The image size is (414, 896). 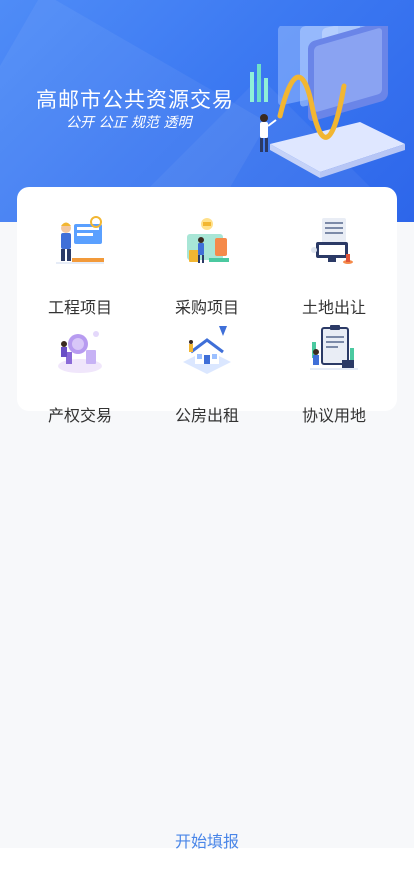 What do you see at coordinates (207, 840) in the screenshot?
I see `start-fill-button: 开始填报` at bounding box center [207, 840].